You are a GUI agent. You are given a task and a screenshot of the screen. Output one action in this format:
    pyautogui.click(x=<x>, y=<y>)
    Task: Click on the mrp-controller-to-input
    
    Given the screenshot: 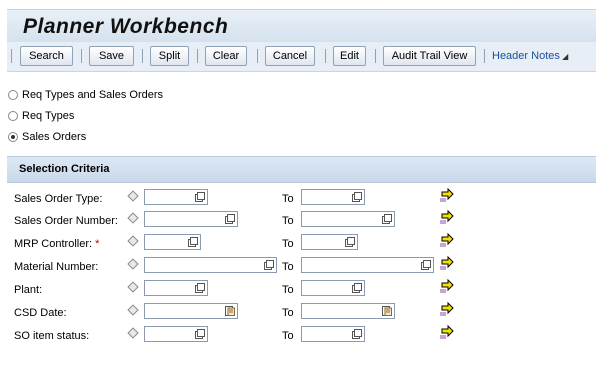 What is the action you would take?
    pyautogui.click(x=329, y=242)
    